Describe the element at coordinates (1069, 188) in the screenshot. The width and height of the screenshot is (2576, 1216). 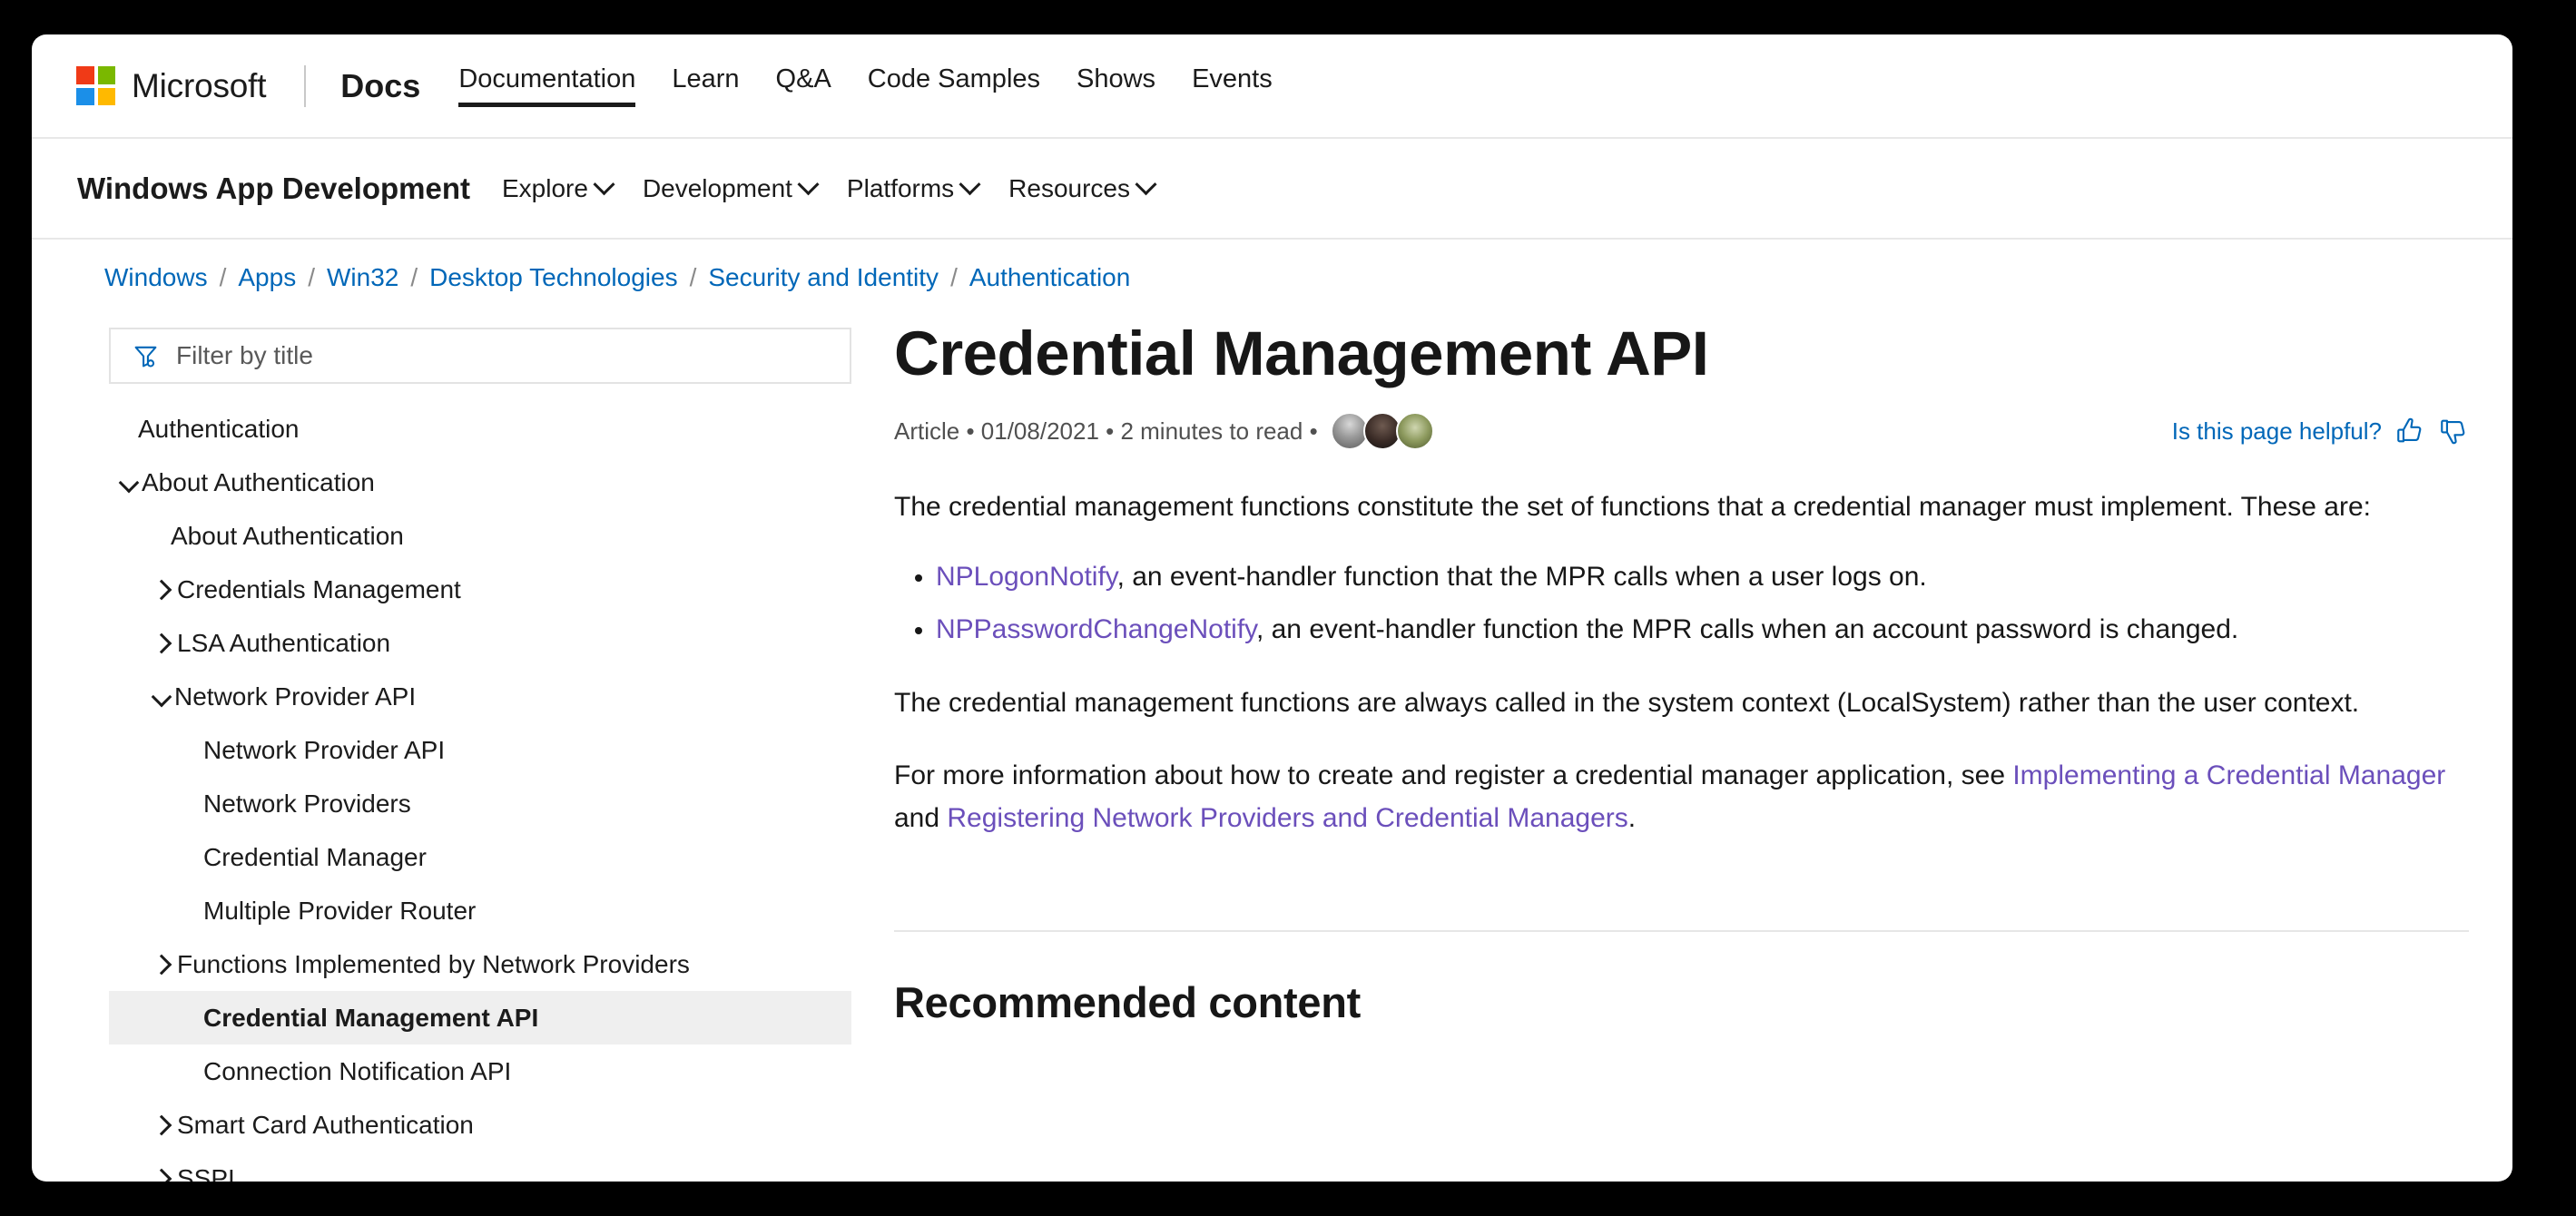
I see `product-nav-resources-label: Resources` at that location.